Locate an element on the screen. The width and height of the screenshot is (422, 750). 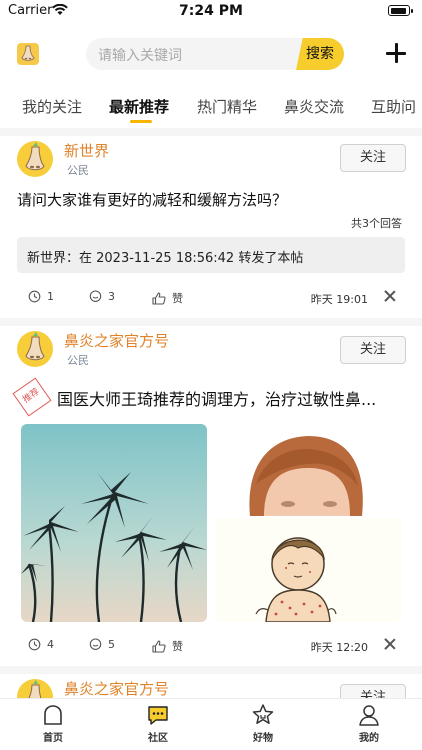
answer-count: 共3个回答 is located at coordinates (376, 223).